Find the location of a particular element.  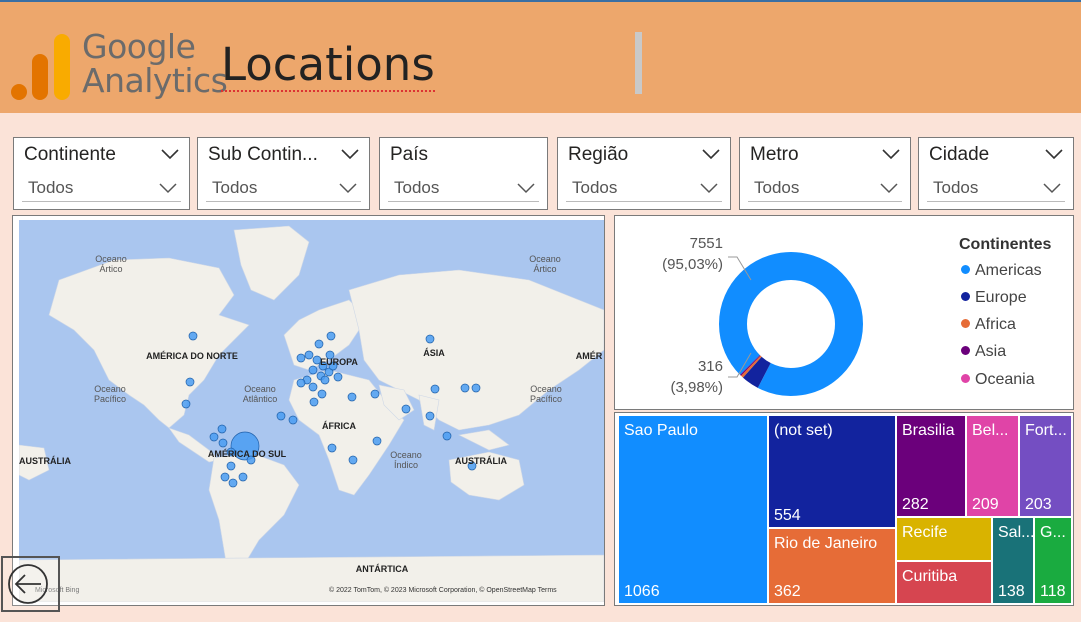

back-arrow-icon is located at coordinates (28, 584).